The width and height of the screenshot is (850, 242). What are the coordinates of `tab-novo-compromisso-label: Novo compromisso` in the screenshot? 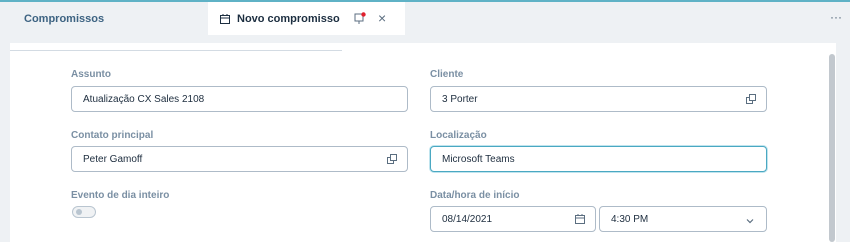 It's located at (288, 18).